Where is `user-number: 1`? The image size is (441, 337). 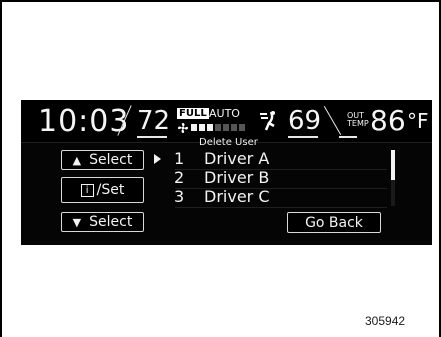
user-number: 1 is located at coordinates (179, 158).